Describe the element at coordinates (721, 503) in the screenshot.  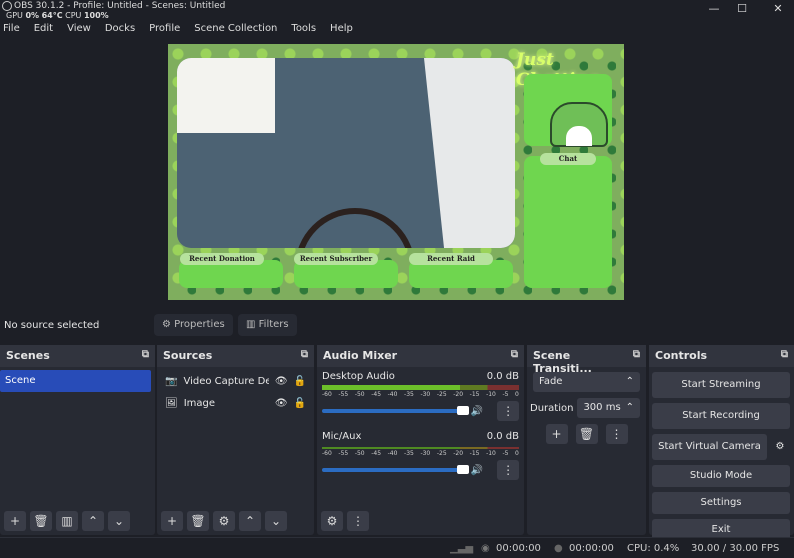
I see `settings-button: Settings` at that location.